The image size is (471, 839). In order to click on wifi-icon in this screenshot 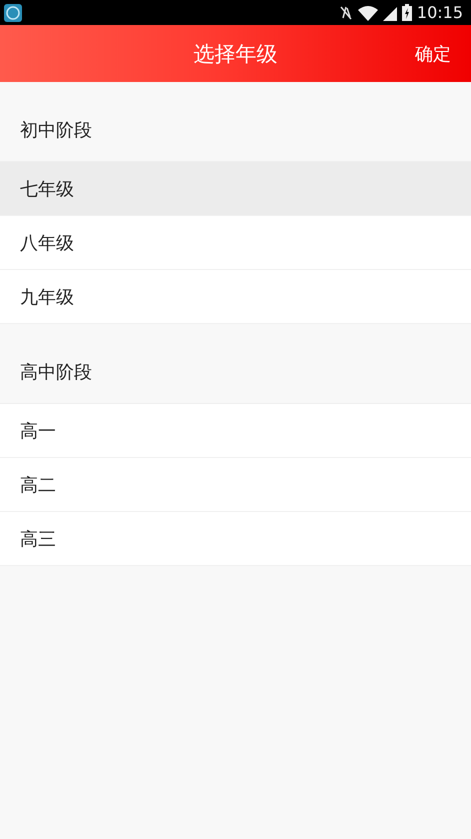, I will do `click(368, 12)`.